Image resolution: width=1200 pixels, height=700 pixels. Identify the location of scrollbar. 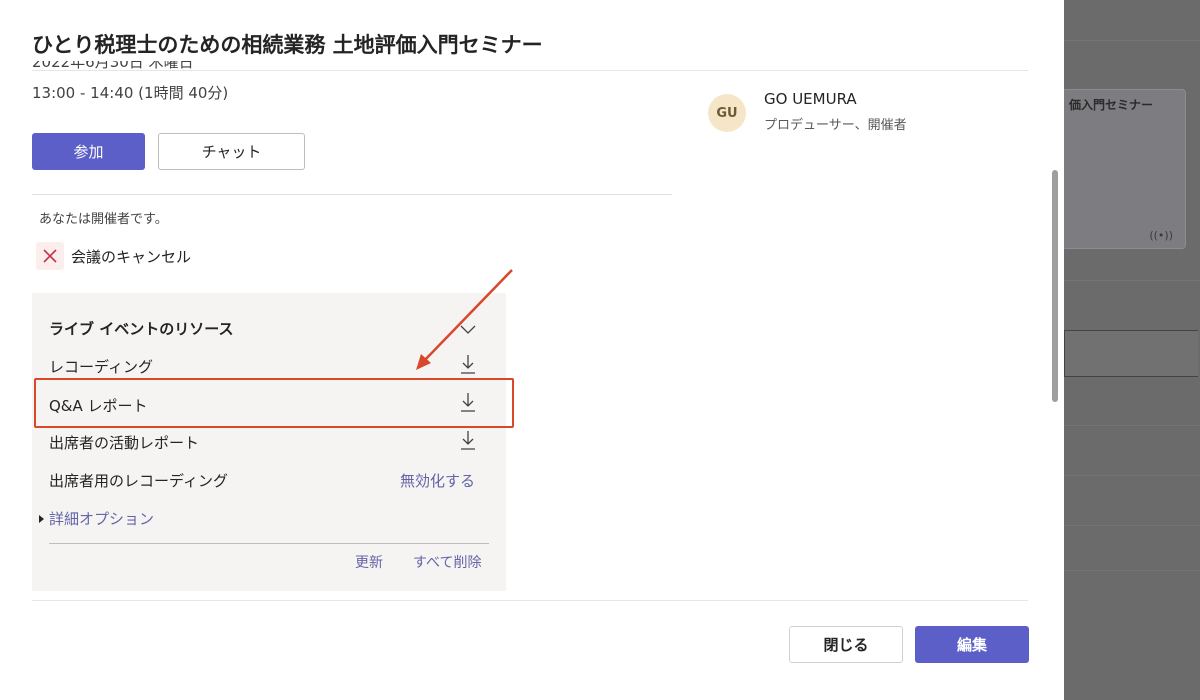
(1055, 286).